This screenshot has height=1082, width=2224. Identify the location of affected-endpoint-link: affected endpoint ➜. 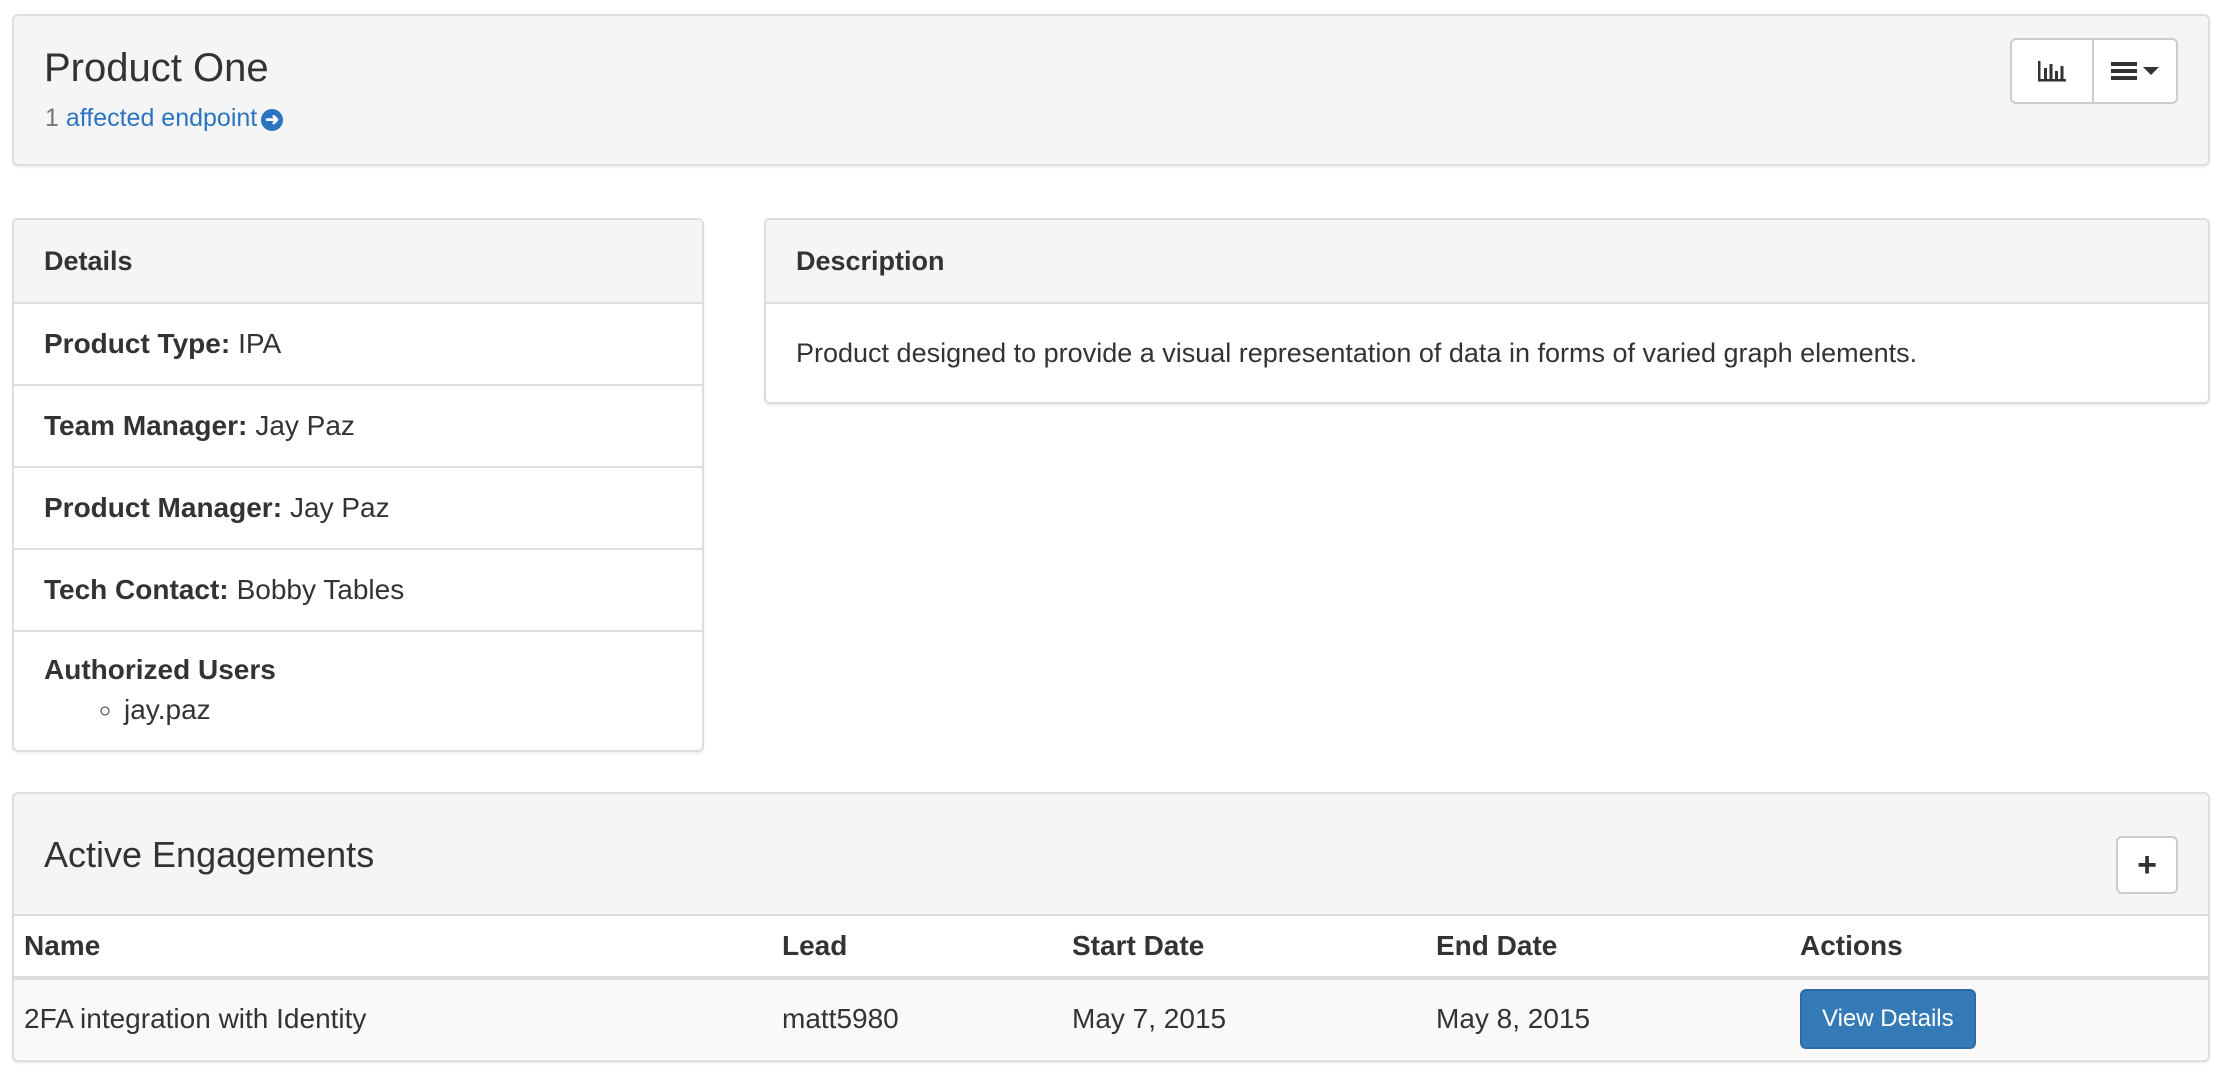
(174, 118).